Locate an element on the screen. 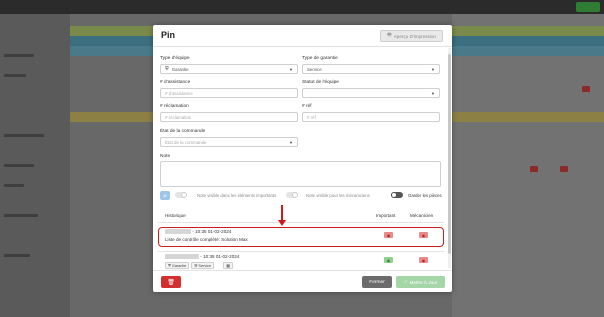  warranty-type-select: Service ▼ is located at coordinates (371, 69).